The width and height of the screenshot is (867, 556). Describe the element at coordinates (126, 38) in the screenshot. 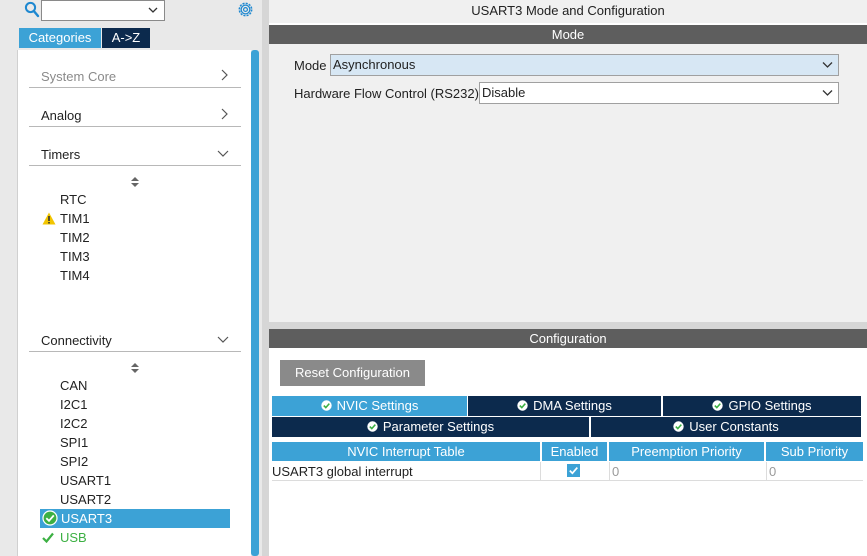

I see `tab-a-to-z: A->Z` at that location.